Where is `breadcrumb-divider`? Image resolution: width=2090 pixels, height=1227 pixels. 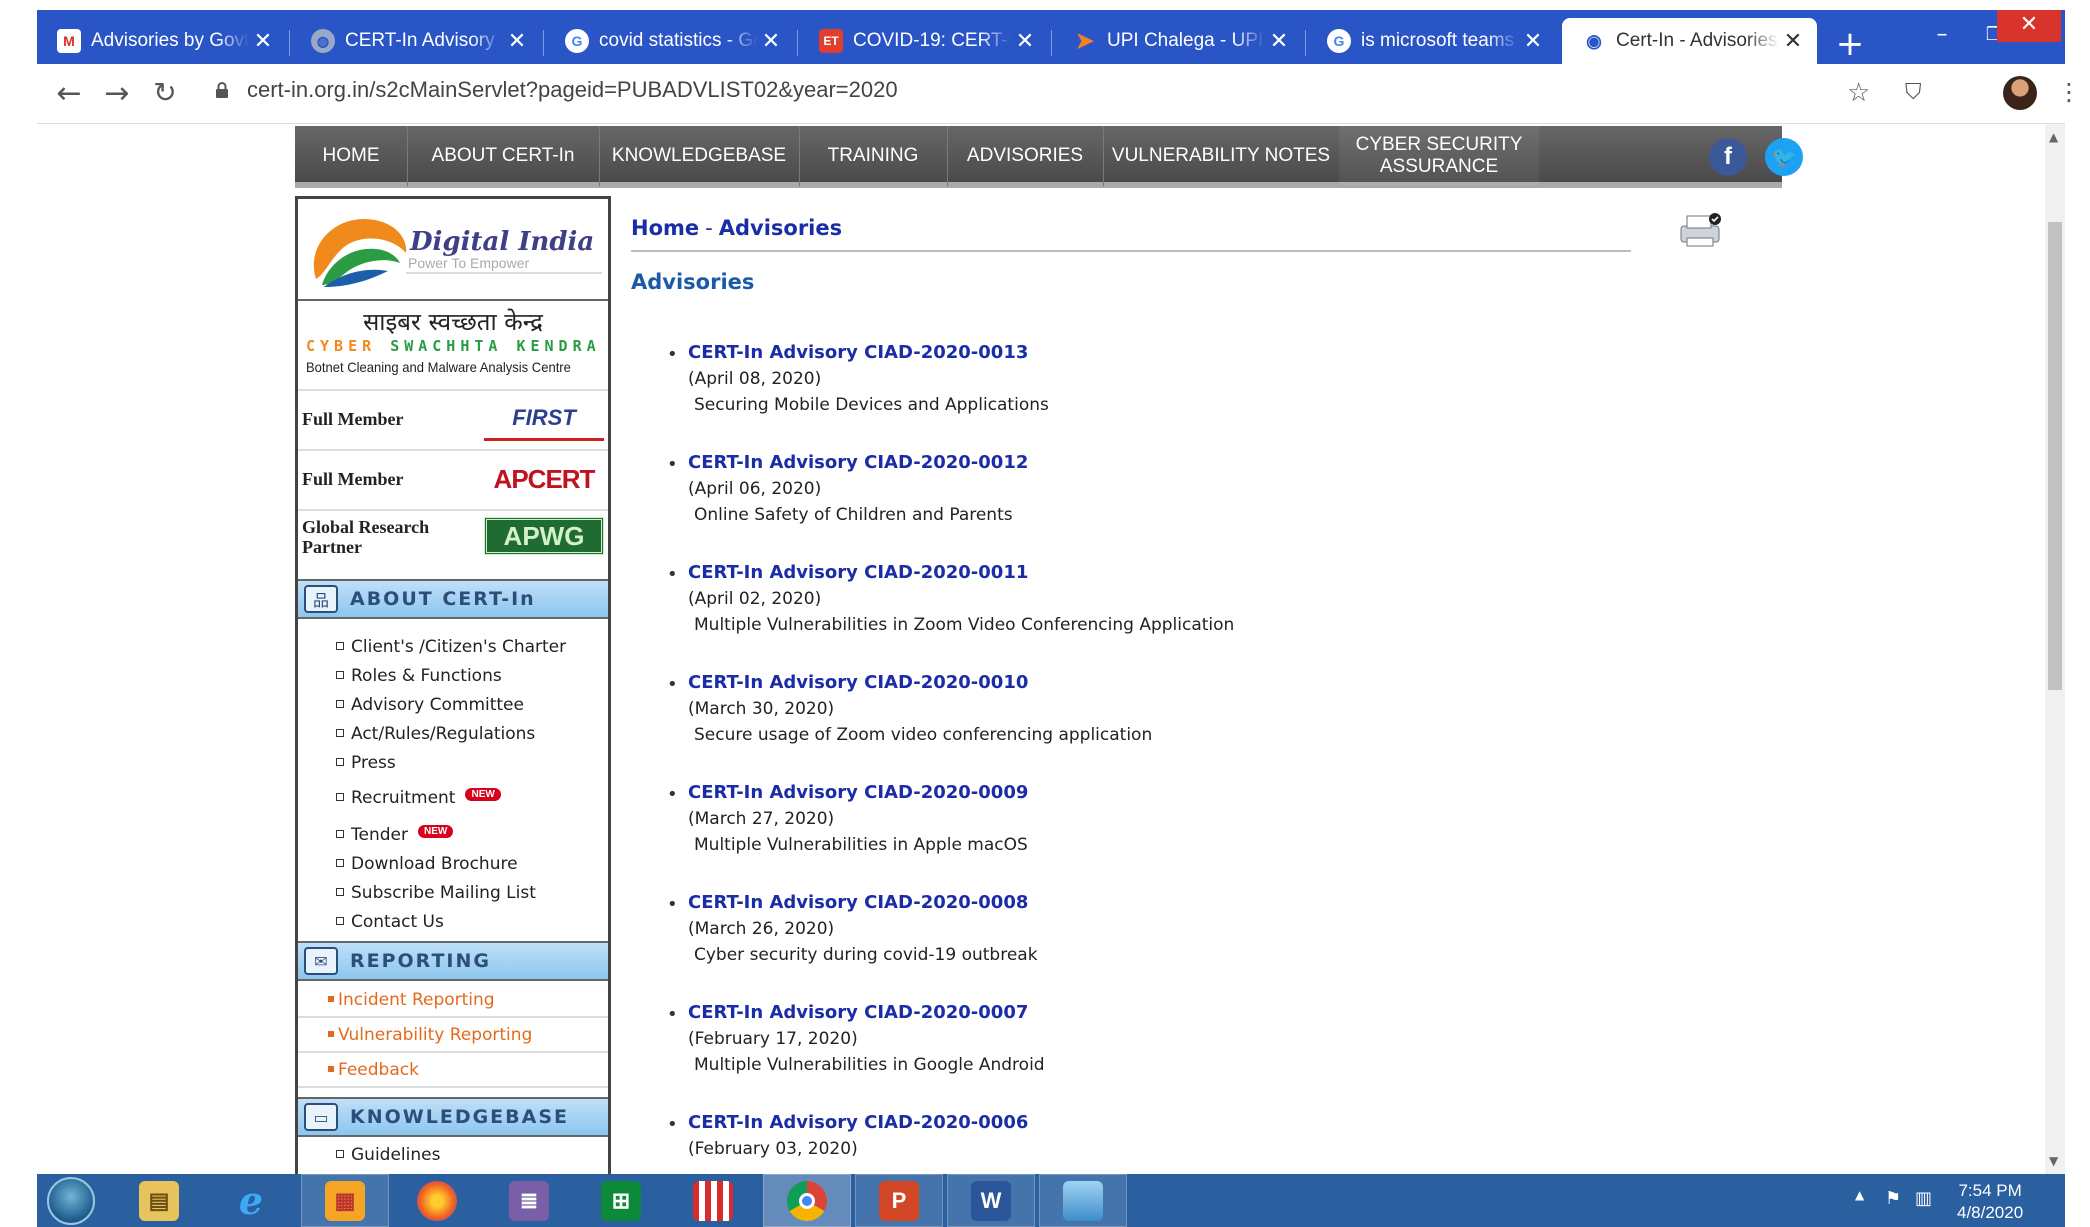 breadcrumb-divider is located at coordinates (1131, 251).